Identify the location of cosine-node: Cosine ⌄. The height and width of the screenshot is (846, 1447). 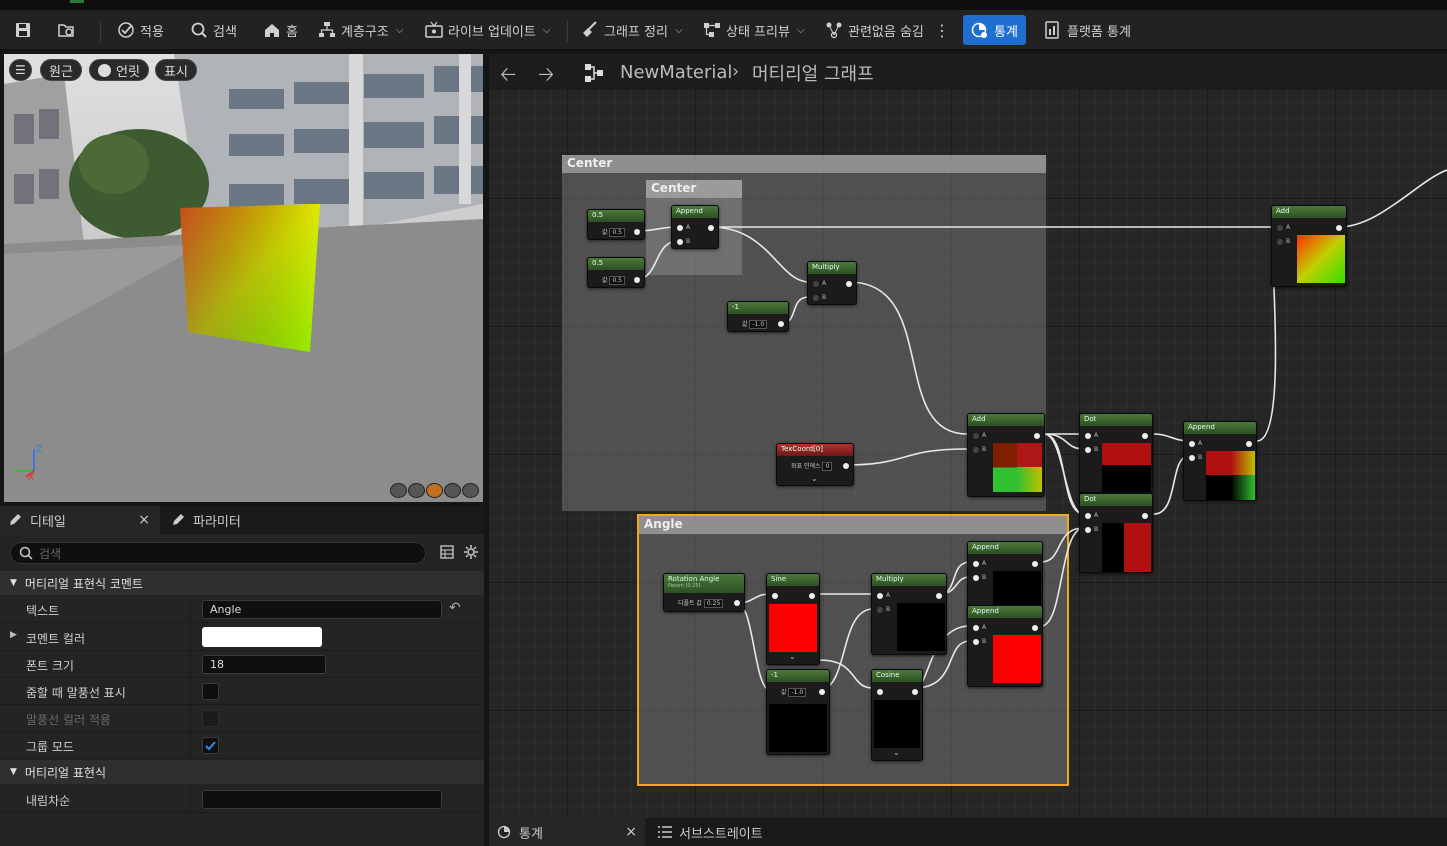
(897, 715).